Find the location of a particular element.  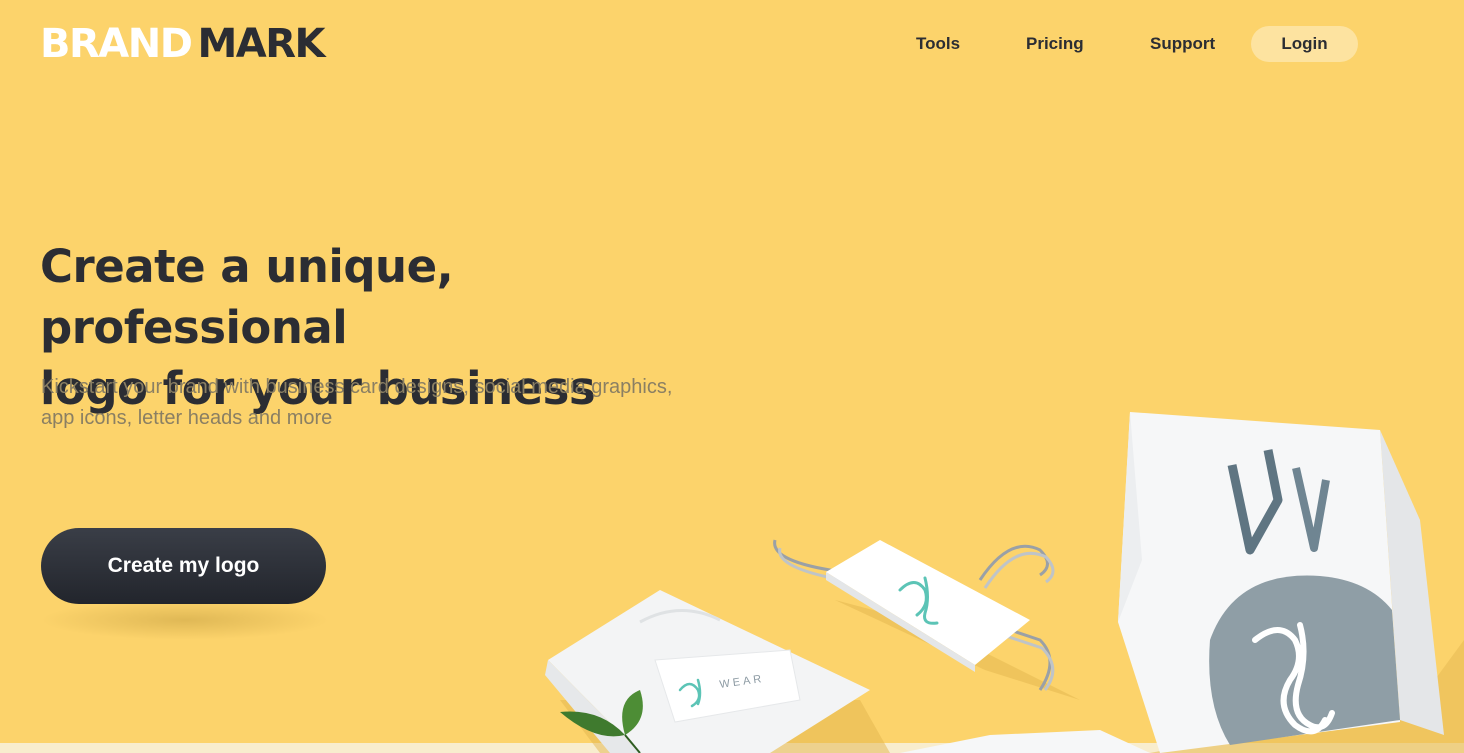

logo-mark-text: MARK is located at coordinates (261, 44).